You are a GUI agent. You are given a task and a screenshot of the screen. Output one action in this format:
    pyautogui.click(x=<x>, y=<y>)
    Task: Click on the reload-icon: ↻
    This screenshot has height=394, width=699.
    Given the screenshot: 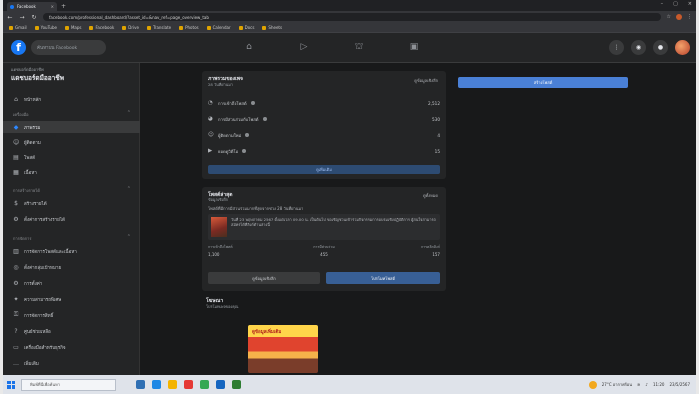 What is the action you would take?
    pyautogui.click(x=34, y=17)
    